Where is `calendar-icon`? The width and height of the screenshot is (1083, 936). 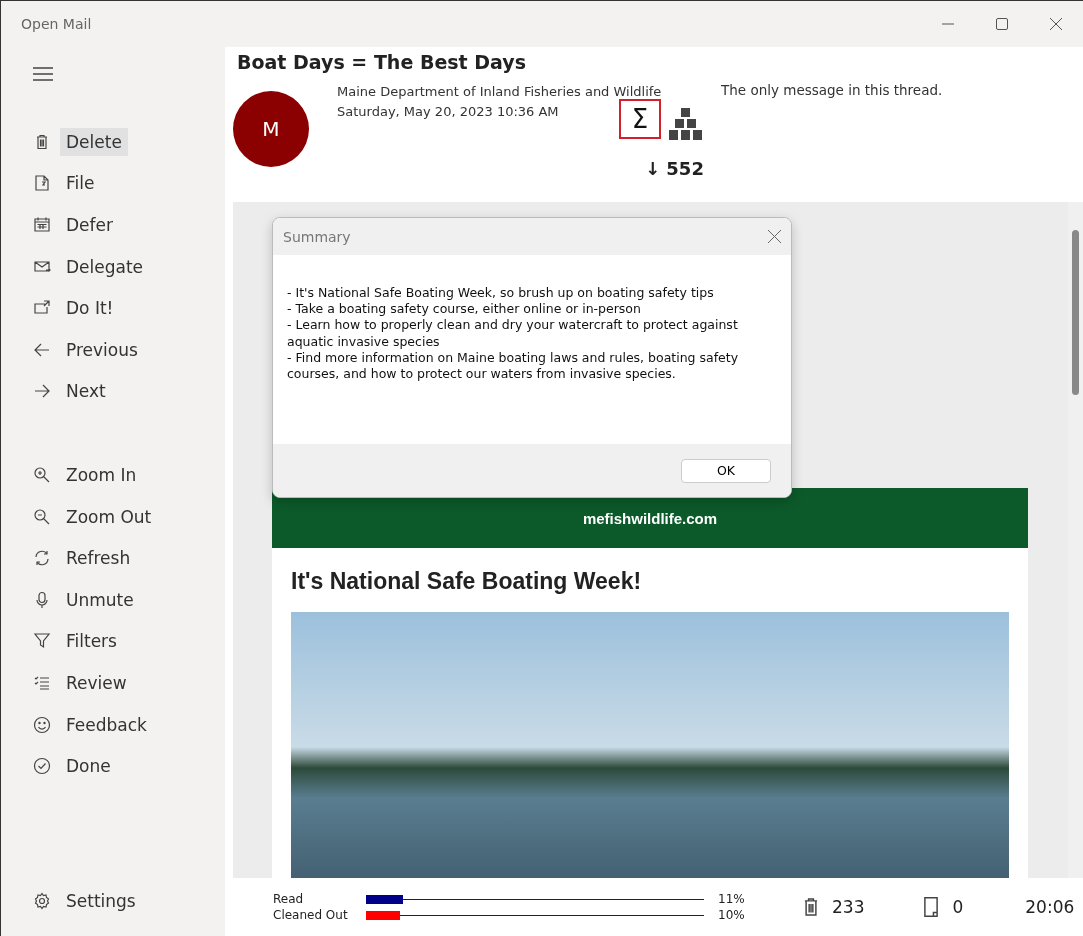
calendar-icon is located at coordinates (42, 225).